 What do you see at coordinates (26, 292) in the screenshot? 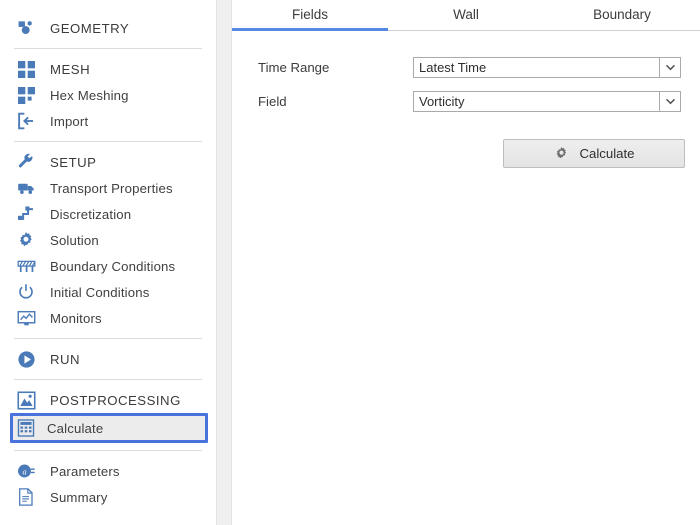
I see `power-icon` at bounding box center [26, 292].